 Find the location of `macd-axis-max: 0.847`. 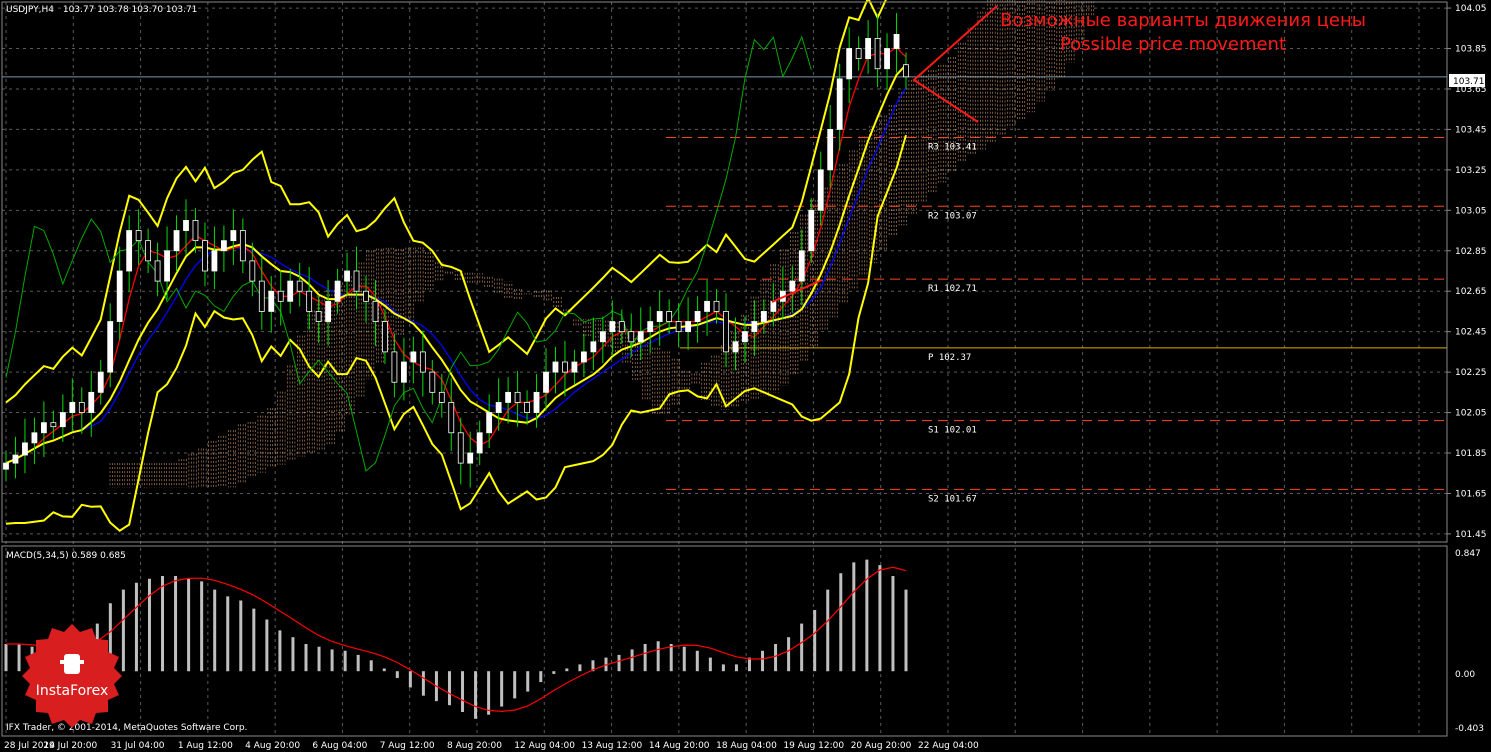

macd-axis-max: 0.847 is located at coordinates (1468, 554).